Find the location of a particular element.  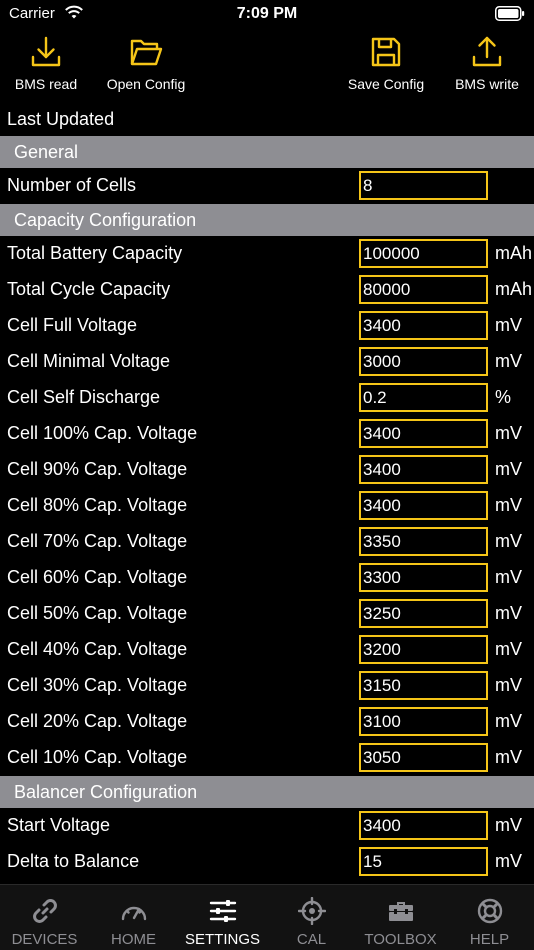

setting-label: Cell Full Voltage is located at coordinates (72, 325).